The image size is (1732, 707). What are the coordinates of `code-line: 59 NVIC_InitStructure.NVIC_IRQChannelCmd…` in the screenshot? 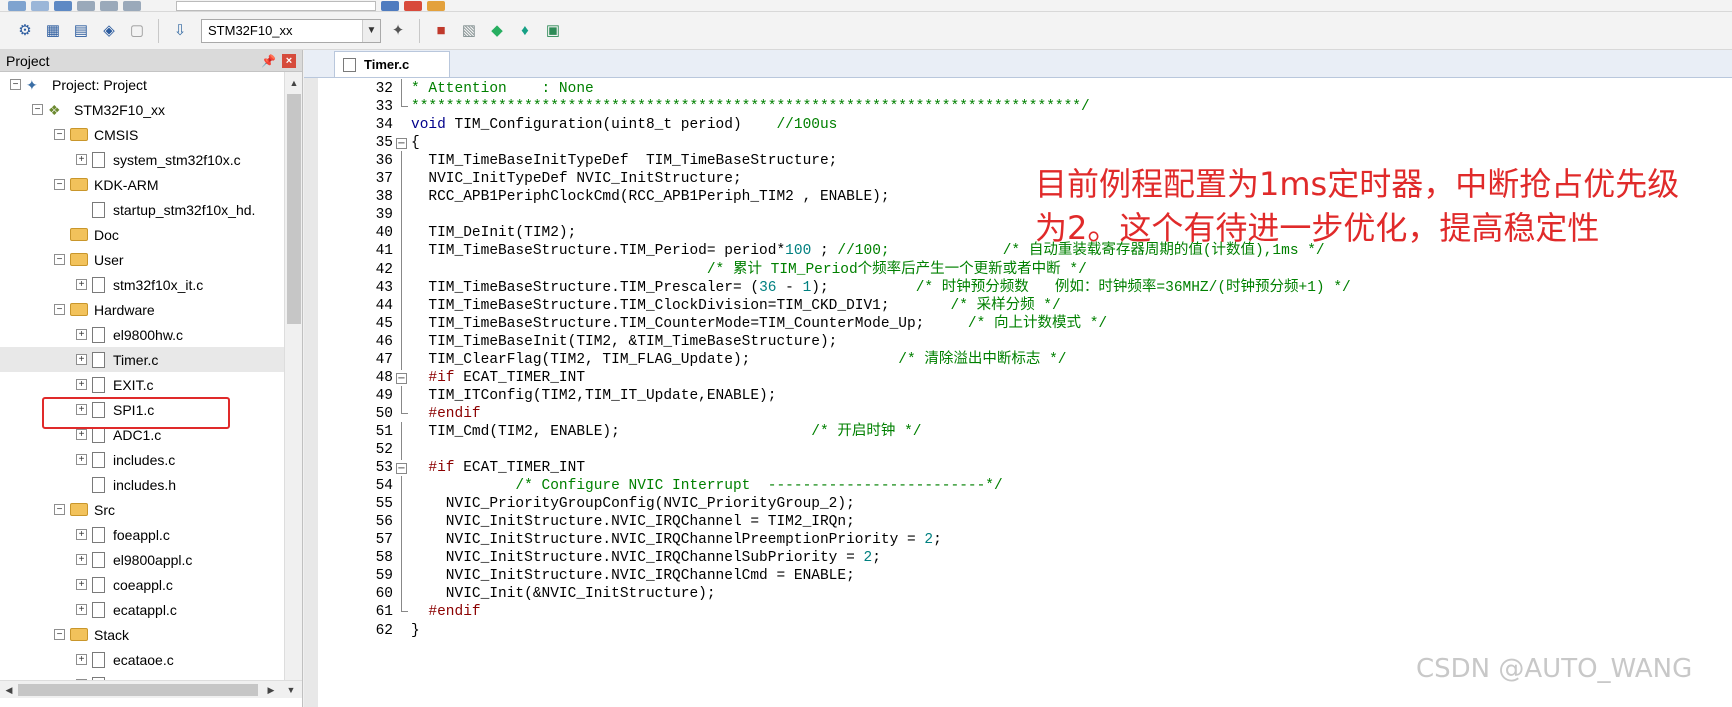 It's located at (1018, 576).